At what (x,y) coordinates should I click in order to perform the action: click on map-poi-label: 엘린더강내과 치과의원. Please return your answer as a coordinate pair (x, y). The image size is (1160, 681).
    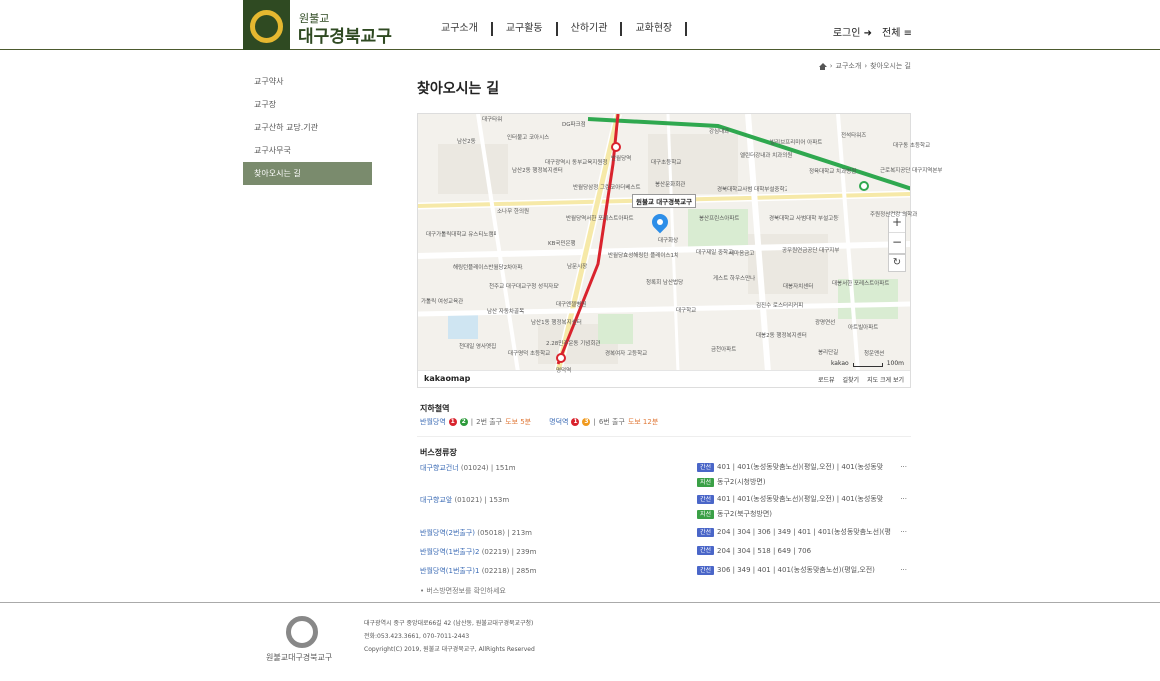
    Looking at the image, I should click on (766, 156).